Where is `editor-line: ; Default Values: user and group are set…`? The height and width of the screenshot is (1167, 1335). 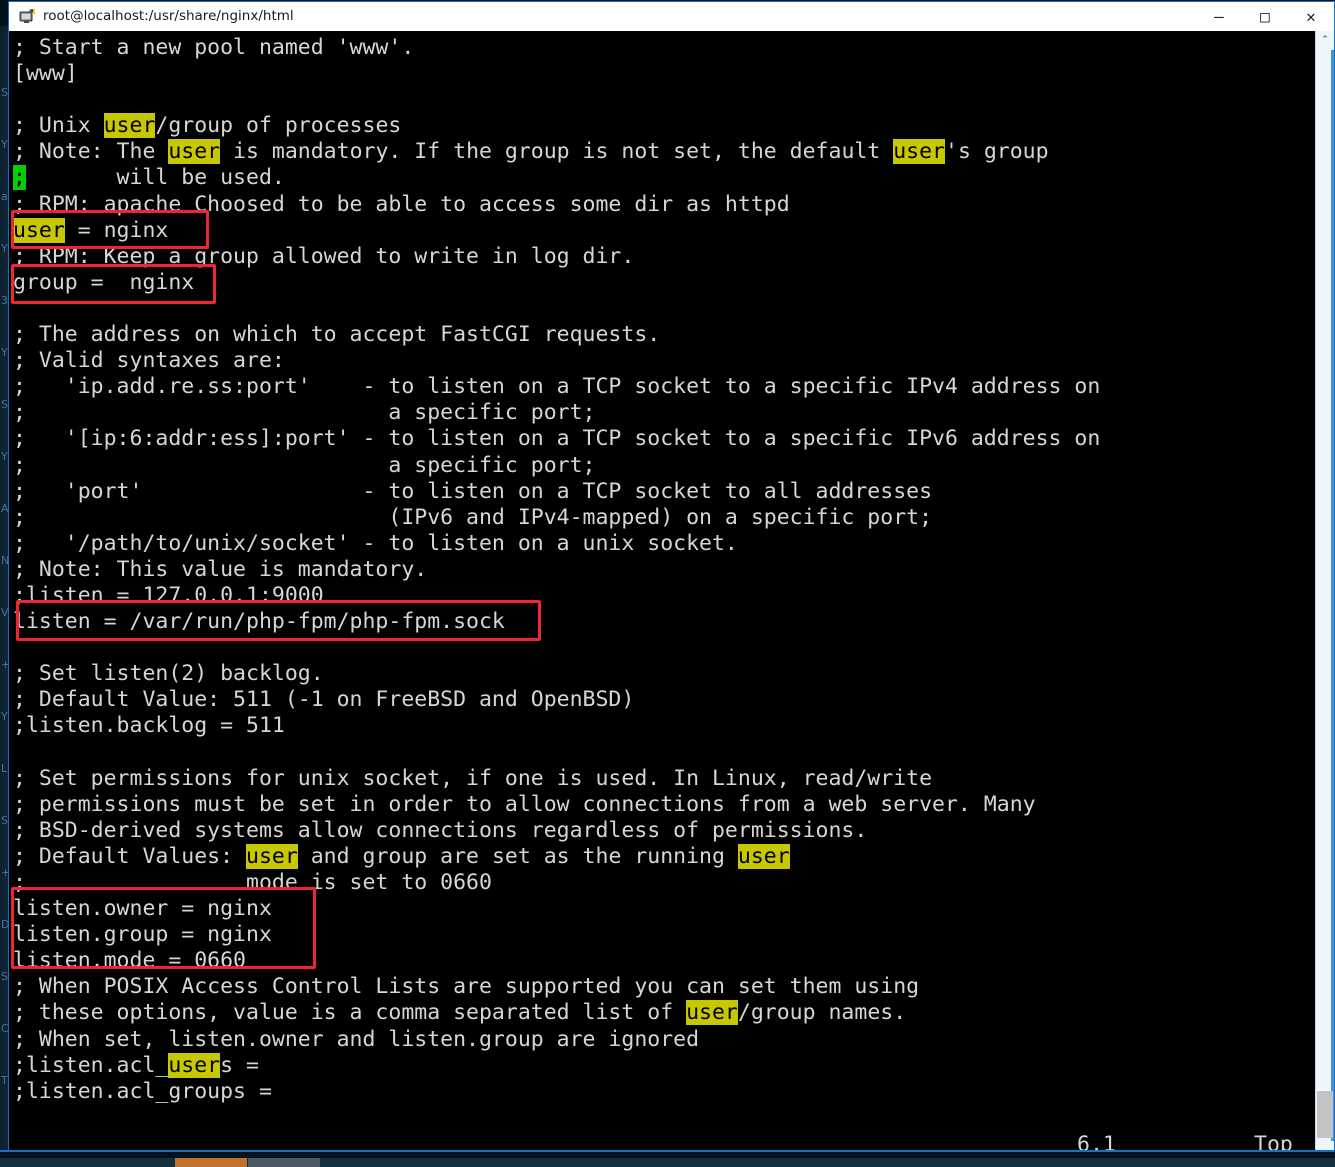 editor-line: ; Default Values: user and group are set… is located at coordinates (401, 856).